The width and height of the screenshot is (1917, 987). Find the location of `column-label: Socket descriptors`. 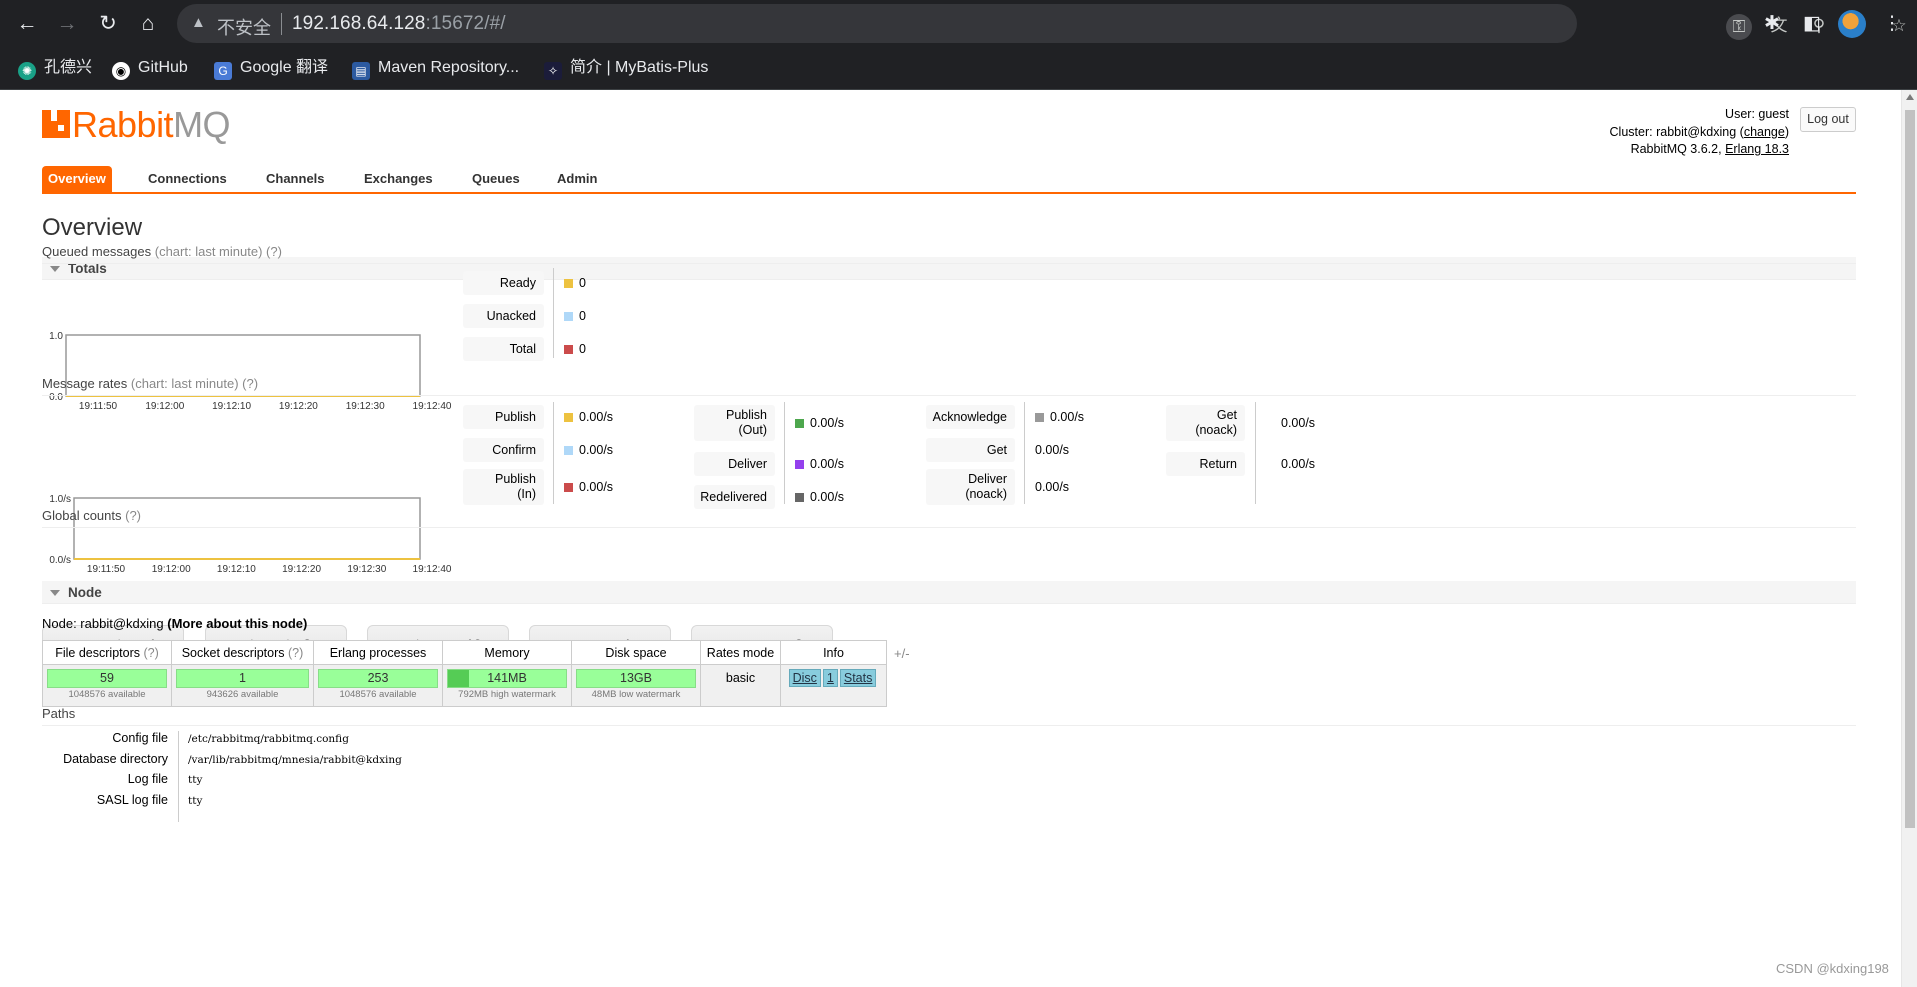

column-label: Socket descriptors is located at coordinates (233, 652).